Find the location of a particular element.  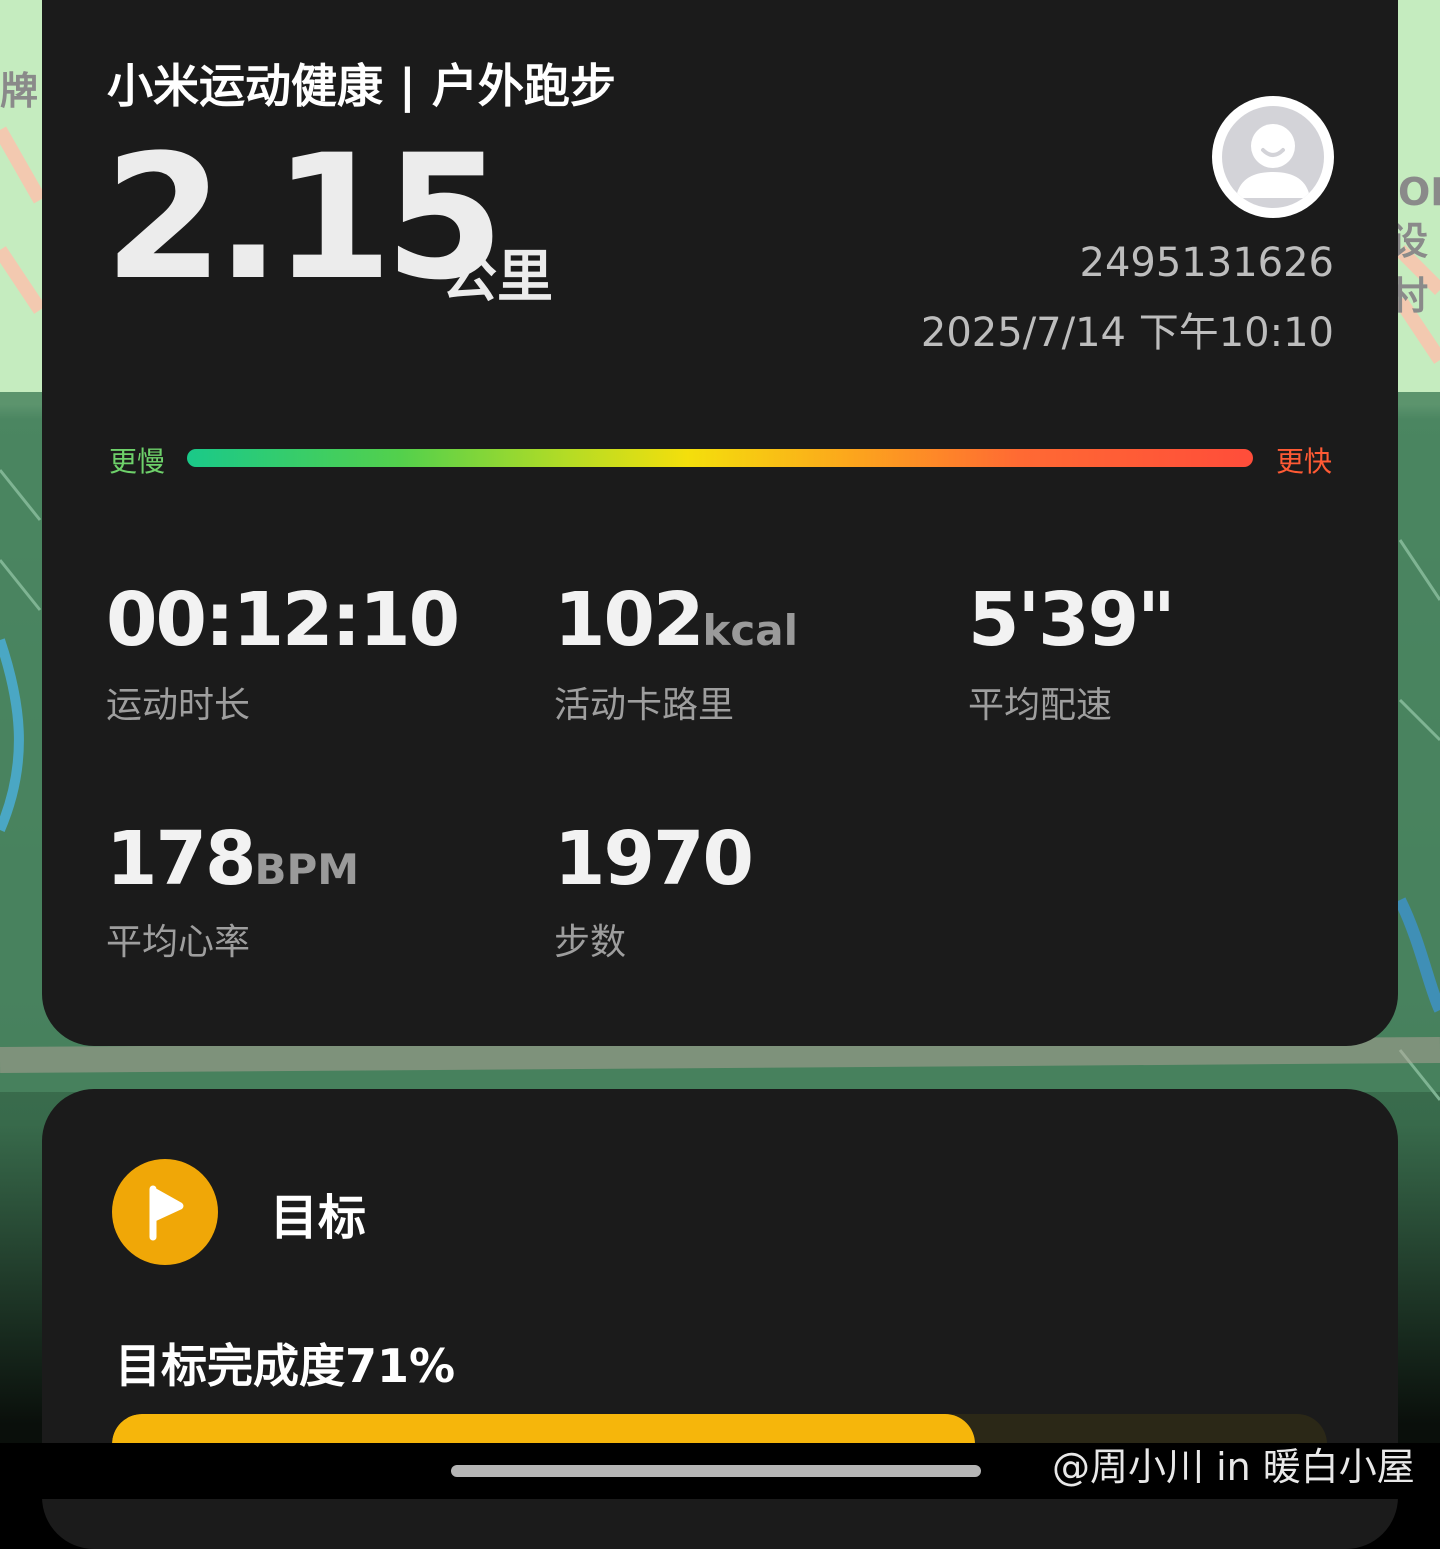

heart-rate-value: 178BPM is located at coordinates (232, 859).